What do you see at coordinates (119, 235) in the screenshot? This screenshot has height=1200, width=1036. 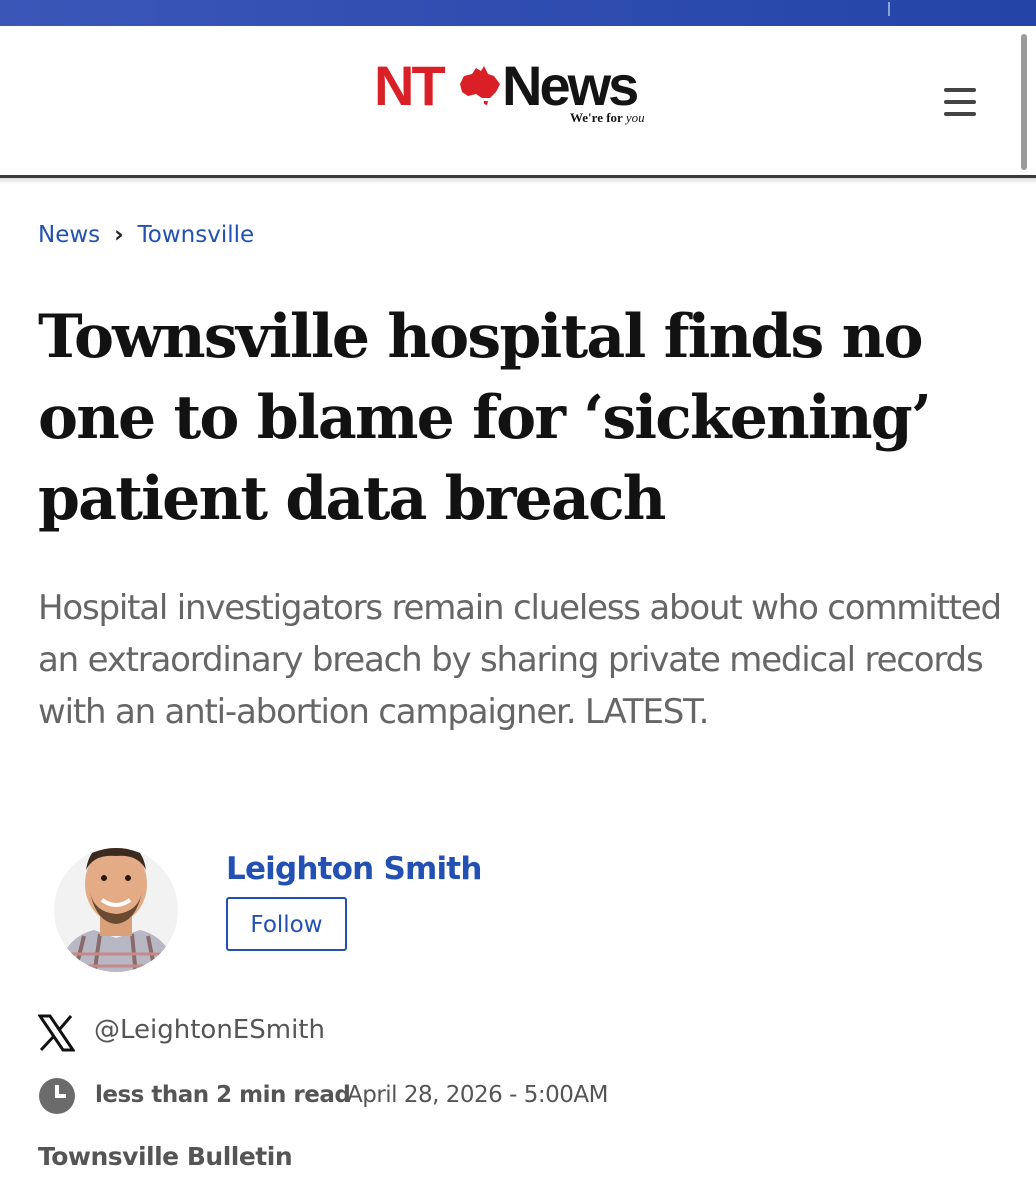 I see `chevron-right-icon: ›` at bounding box center [119, 235].